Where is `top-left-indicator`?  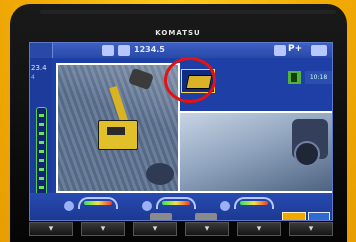 top-left-indicator is located at coordinates (41, 50).